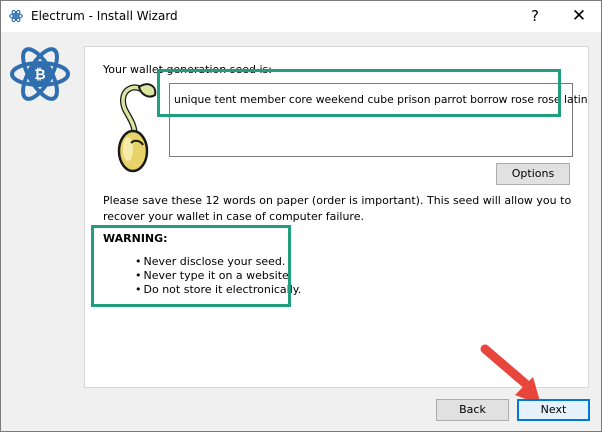 The width and height of the screenshot is (602, 432). Describe the element at coordinates (579, 16) in the screenshot. I see `close-icon: ✕` at that location.